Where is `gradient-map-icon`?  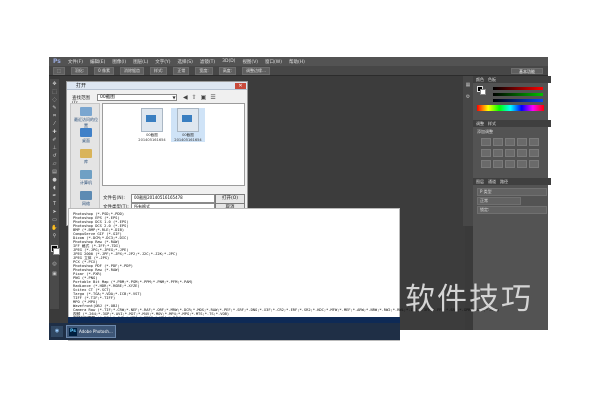 gradient-map-icon is located at coordinates (522, 164).